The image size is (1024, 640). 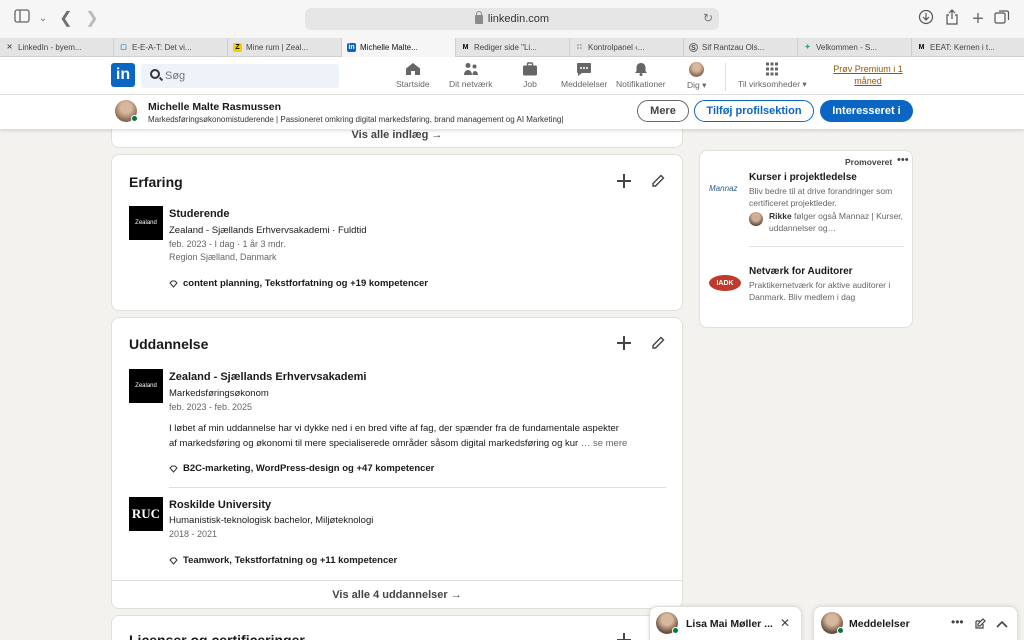 I want to click on education-degree: Markedsføringsøkonom, so click(x=219, y=393).